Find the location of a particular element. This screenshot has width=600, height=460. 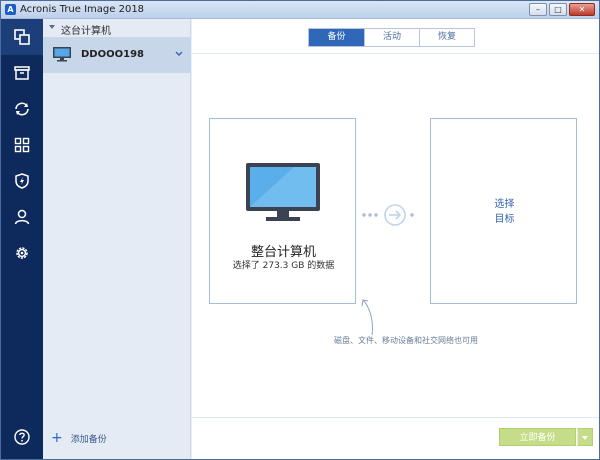

sync-icon is located at coordinates (22, 109).